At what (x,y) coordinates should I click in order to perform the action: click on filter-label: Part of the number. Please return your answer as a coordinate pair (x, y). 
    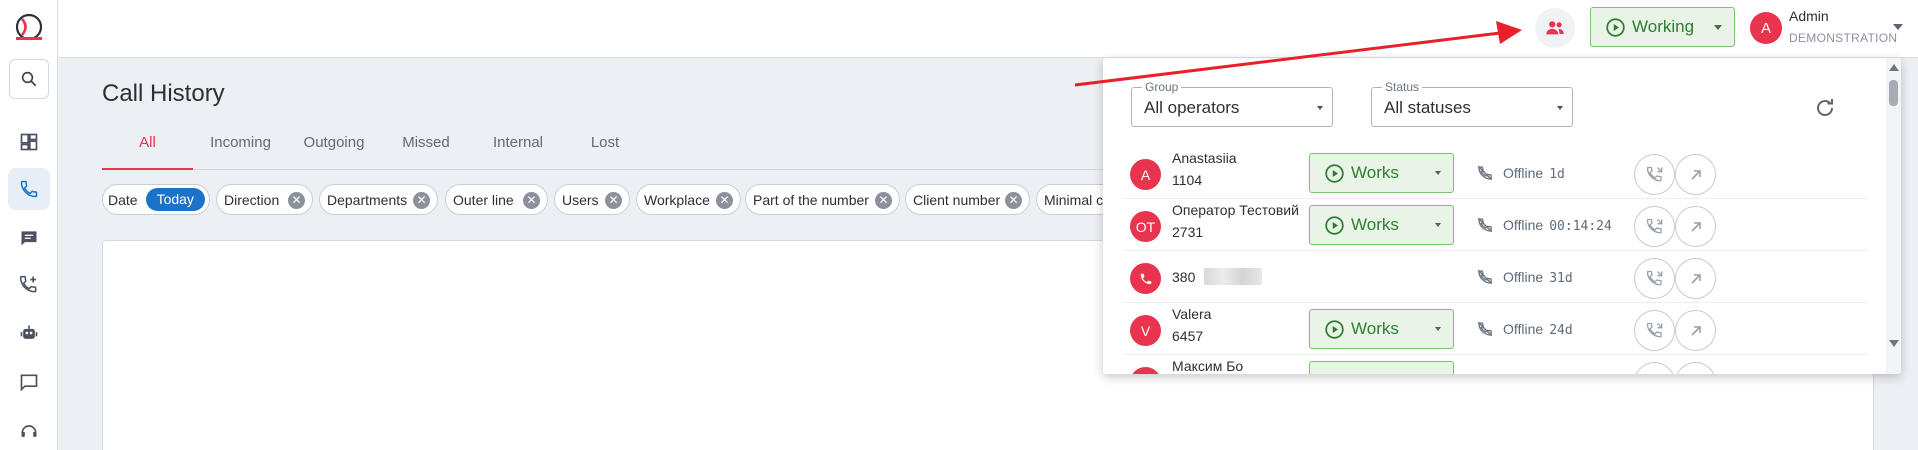
    Looking at the image, I should click on (811, 199).